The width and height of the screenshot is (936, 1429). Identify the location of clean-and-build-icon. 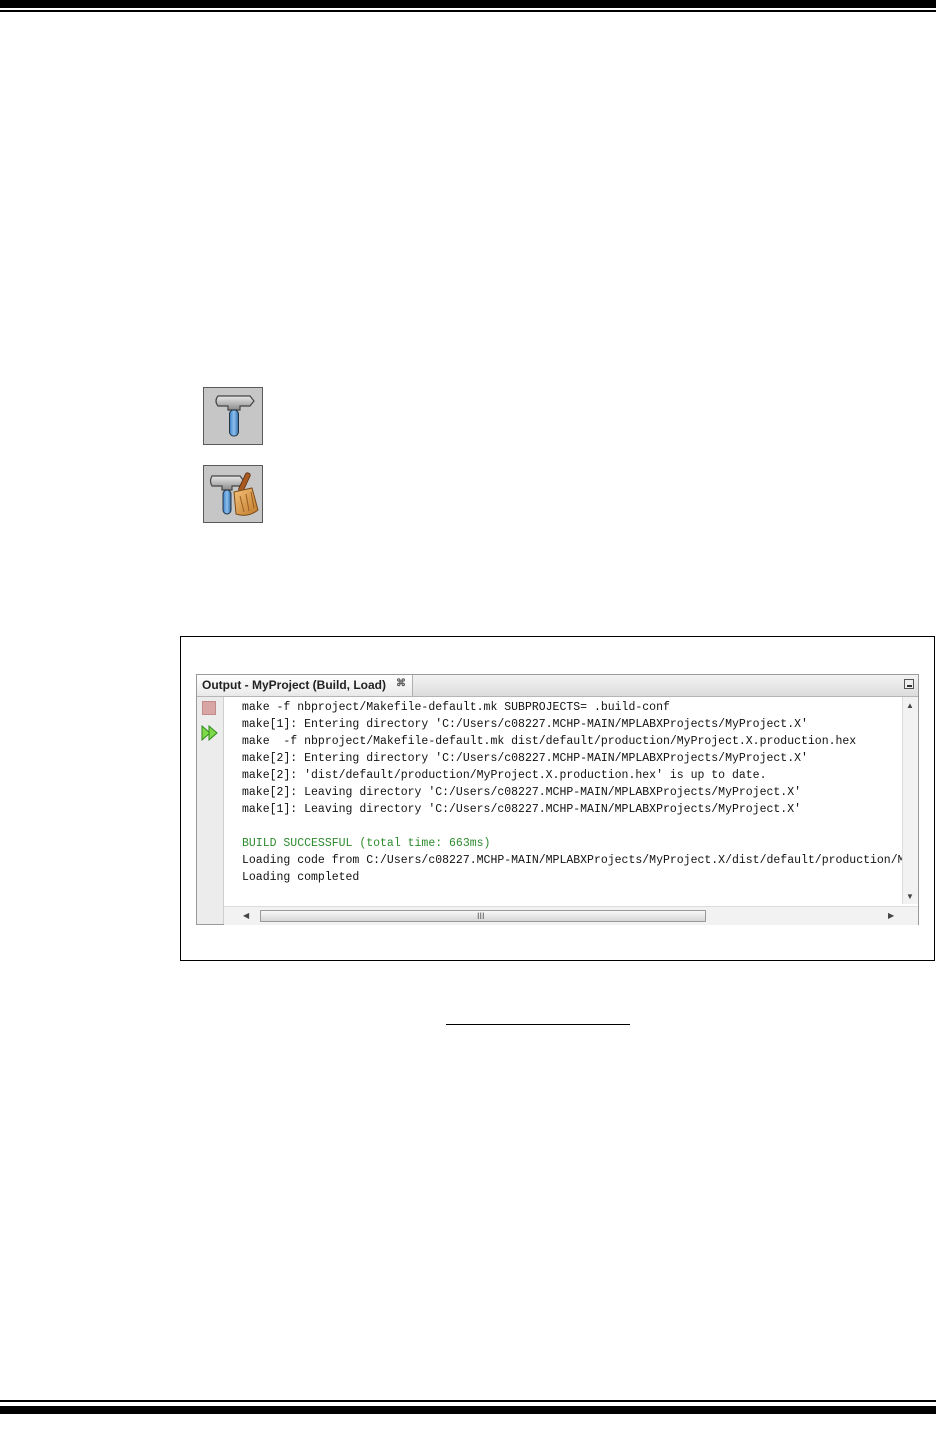
(234, 494).